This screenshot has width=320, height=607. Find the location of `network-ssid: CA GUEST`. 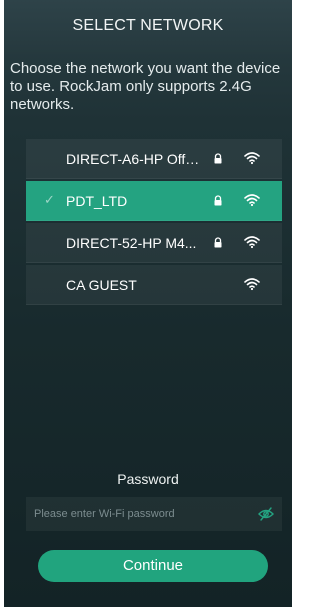

network-ssid: CA GUEST is located at coordinates (101, 285).